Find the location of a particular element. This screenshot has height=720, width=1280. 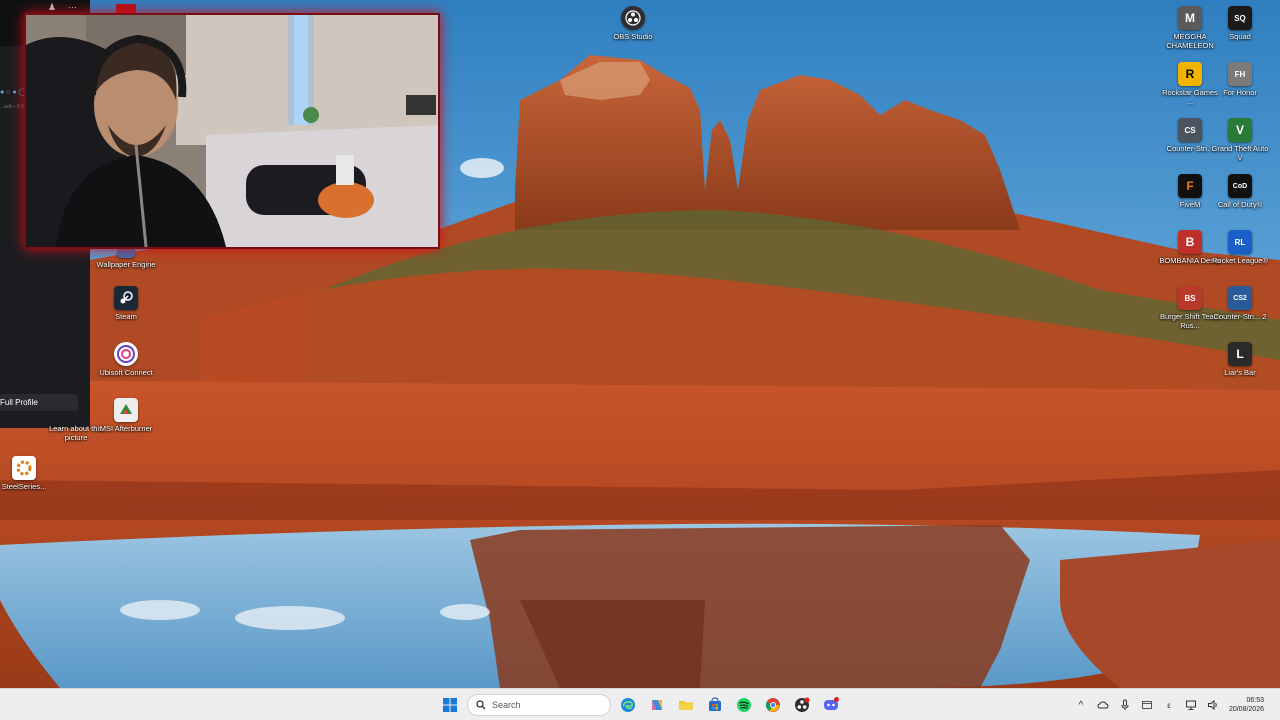

spotify-icon is located at coordinates (744, 705).